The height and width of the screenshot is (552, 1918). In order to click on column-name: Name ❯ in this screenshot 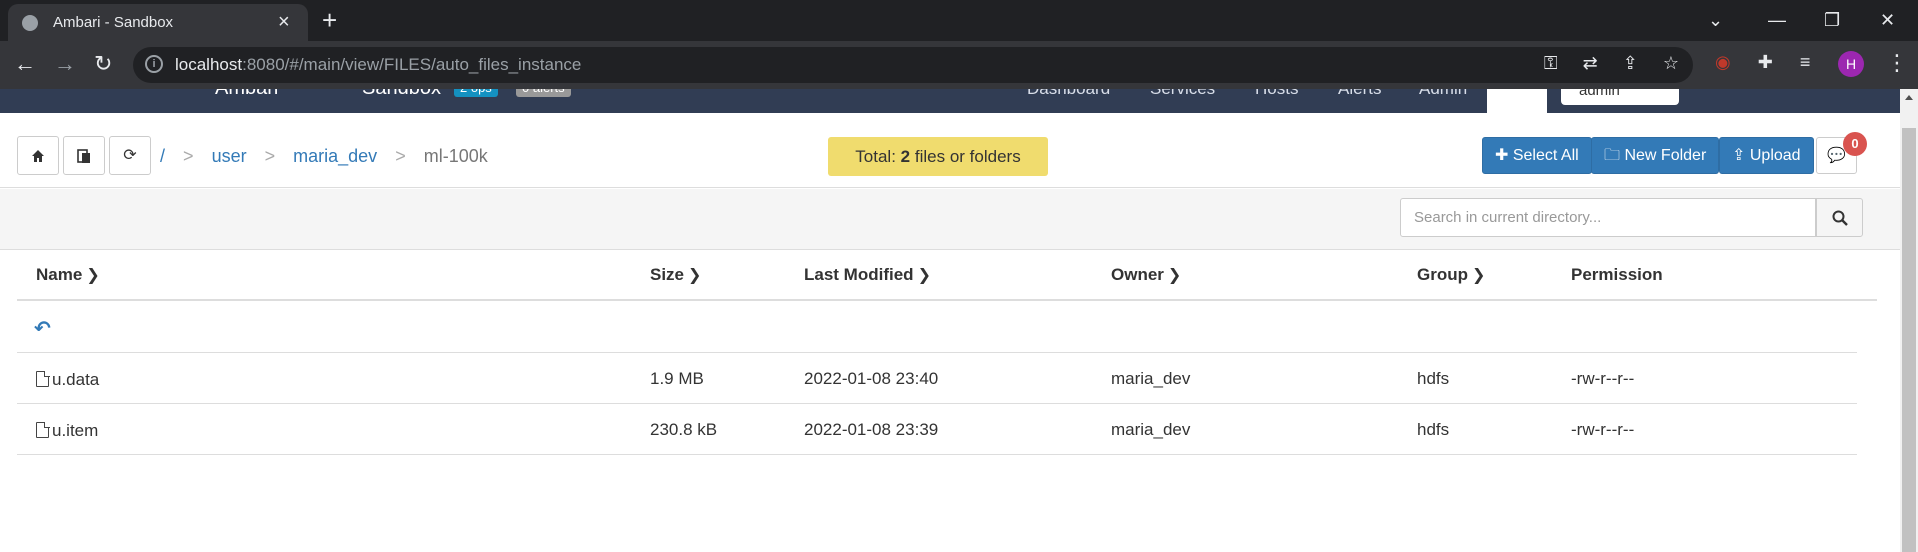, I will do `click(68, 275)`.